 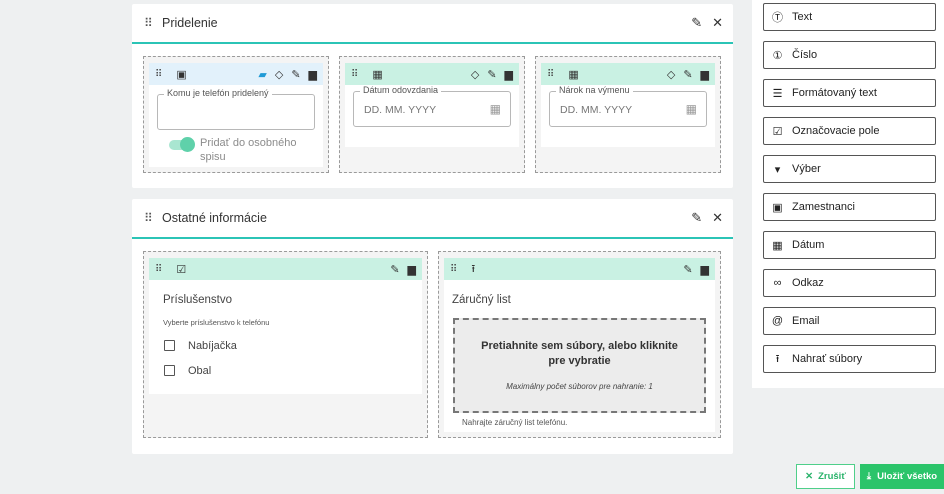 What do you see at coordinates (902, 476) in the screenshot?
I see `save-all-button: ⤓ Uložiť všetko` at bounding box center [902, 476].